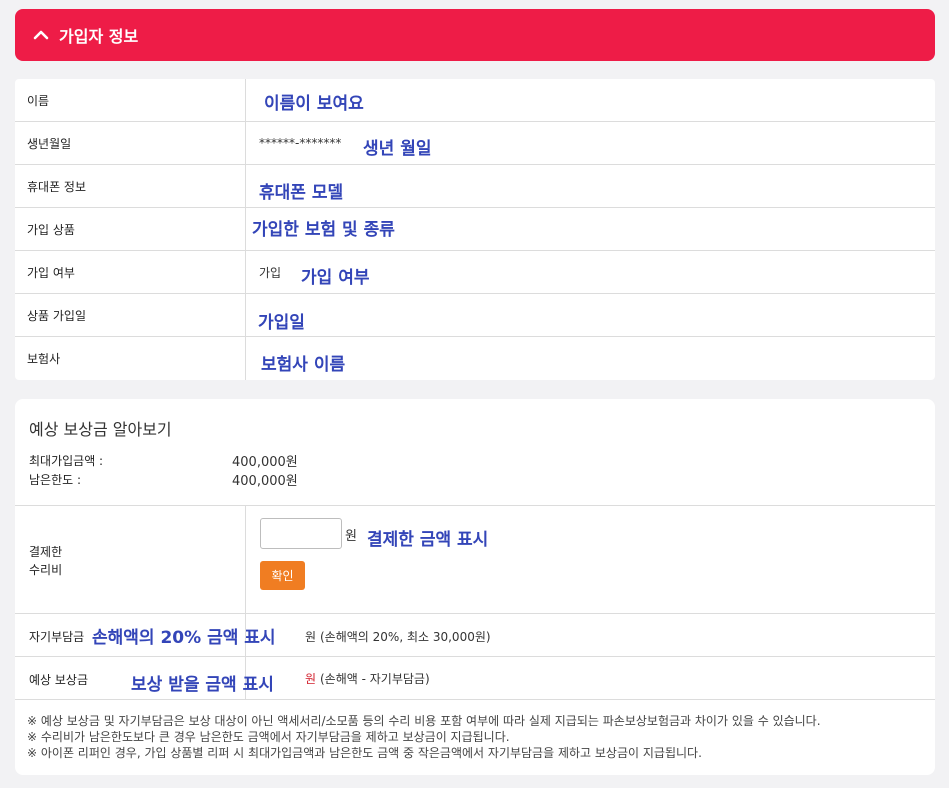 This screenshot has height=788, width=949. What do you see at coordinates (265, 481) in the screenshot?
I see `remaining-limit-value: 400,000원` at bounding box center [265, 481].